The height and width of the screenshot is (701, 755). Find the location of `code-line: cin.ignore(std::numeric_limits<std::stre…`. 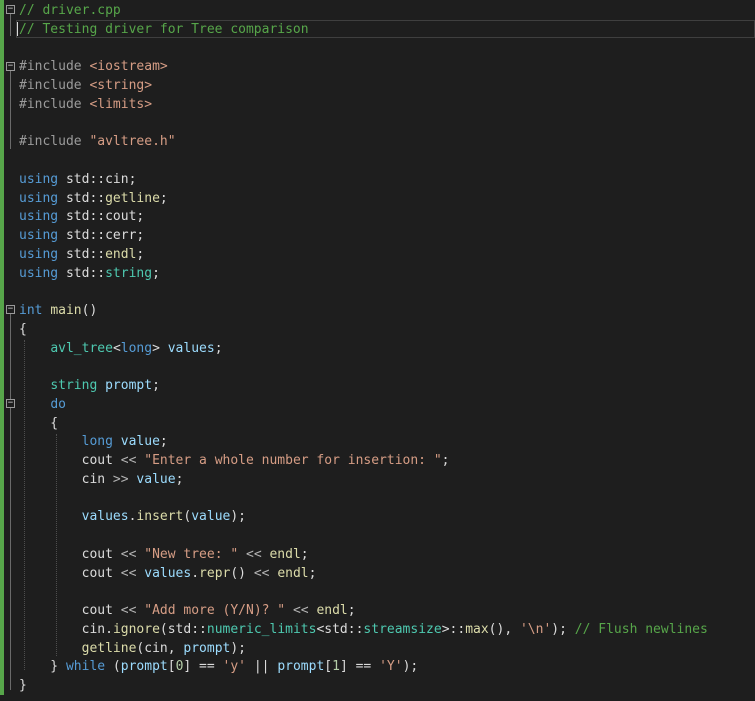

code-line: cin.ignore(std::numeric_limits<std::stre… is located at coordinates (363, 629).